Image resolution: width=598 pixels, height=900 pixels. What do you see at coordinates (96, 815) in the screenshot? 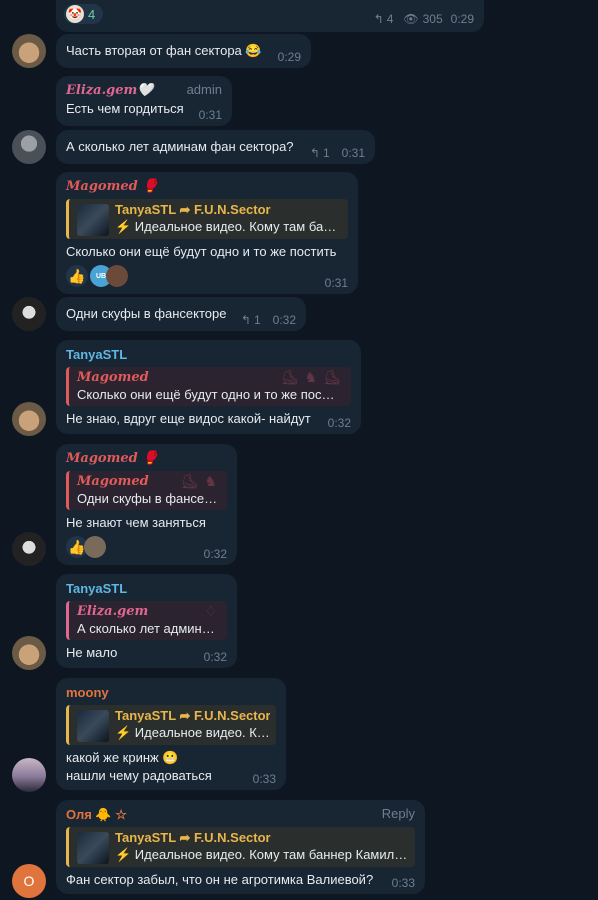
I see `author-name: Оля 🐥 ☆` at bounding box center [96, 815].